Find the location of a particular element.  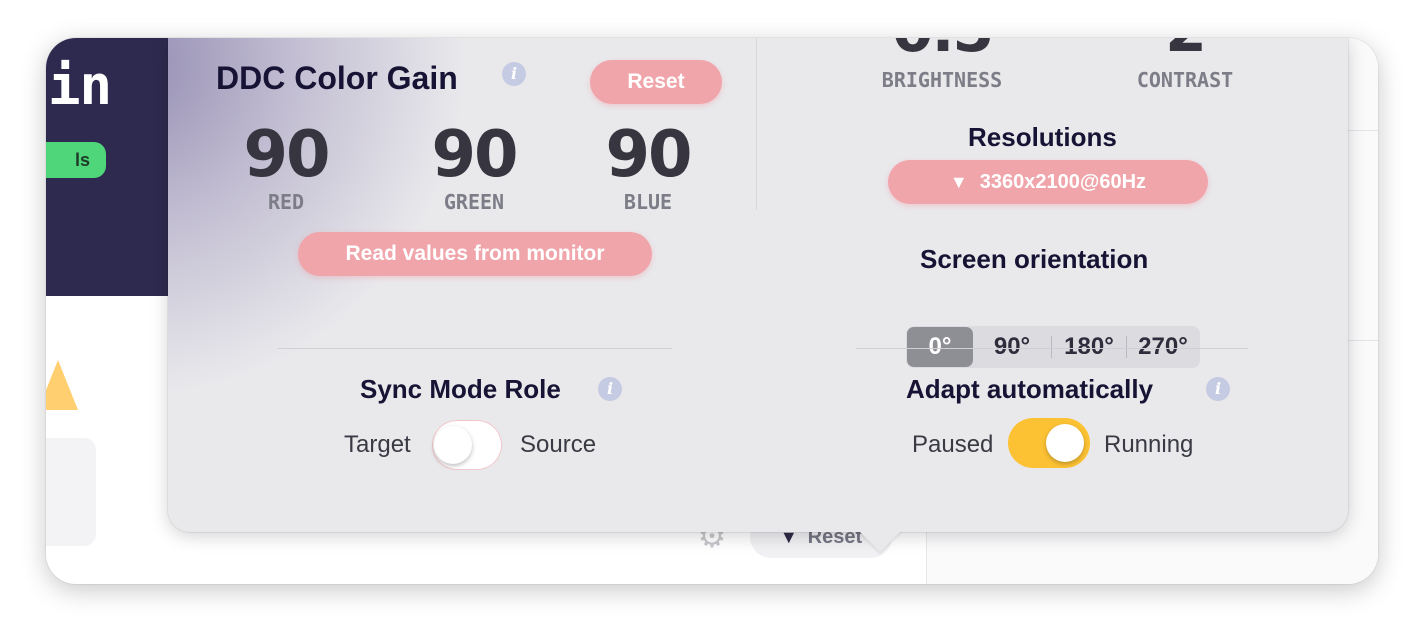

orientation-270: 270° is located at coordinates (1163, 347).